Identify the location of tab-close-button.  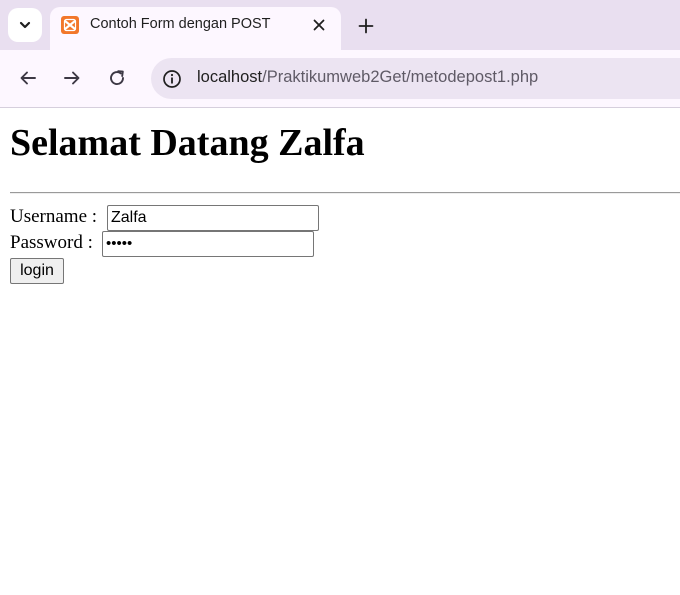
(319, 25).